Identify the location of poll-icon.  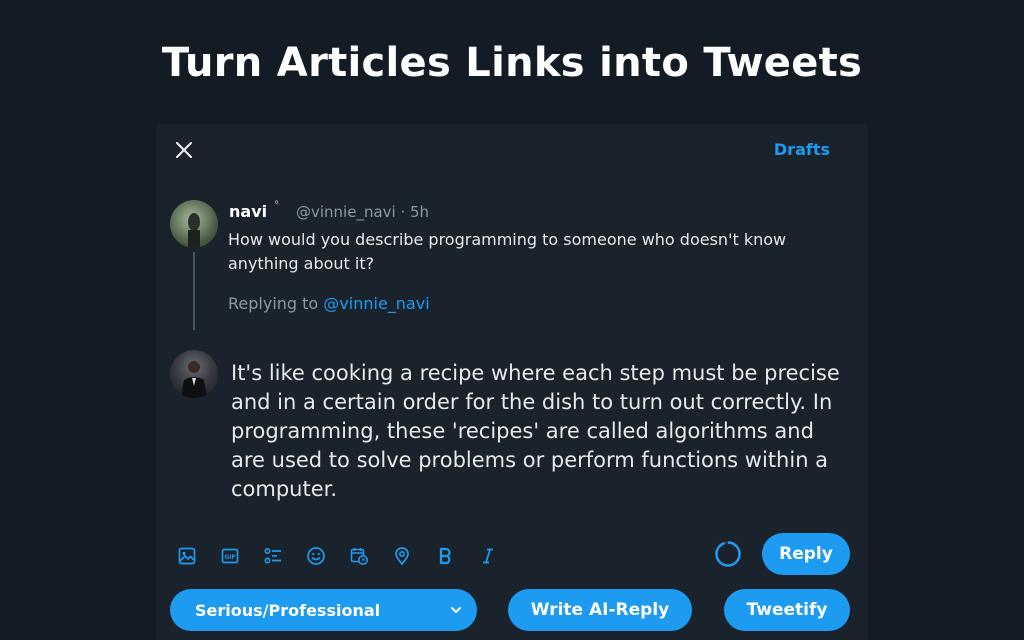
(272, 555).